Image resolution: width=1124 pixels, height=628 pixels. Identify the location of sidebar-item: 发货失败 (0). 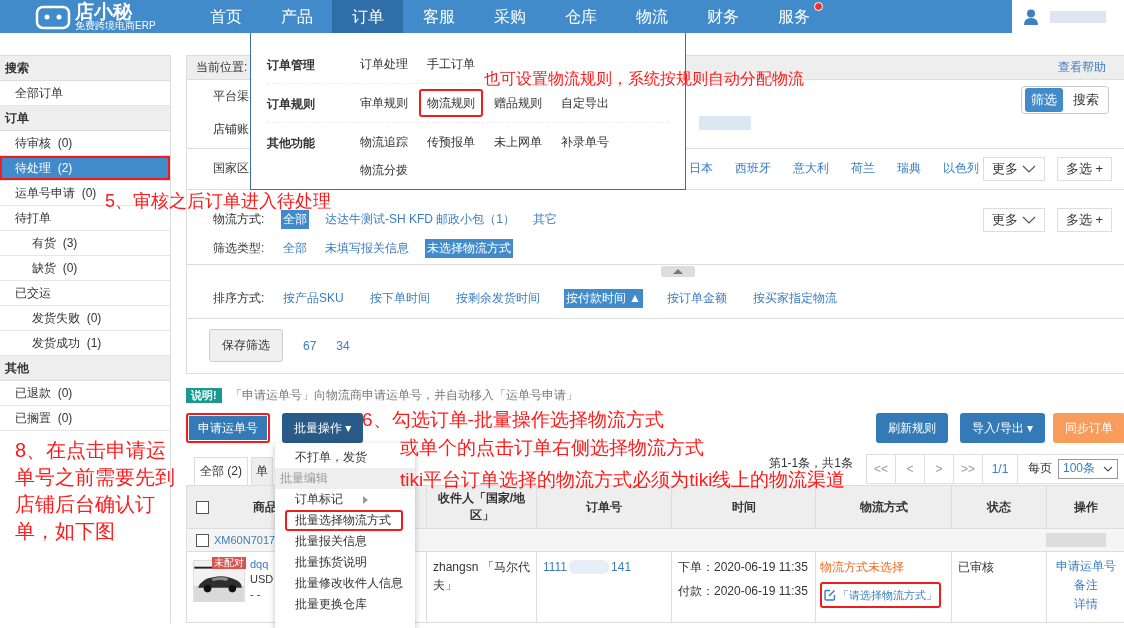
(67, 318).